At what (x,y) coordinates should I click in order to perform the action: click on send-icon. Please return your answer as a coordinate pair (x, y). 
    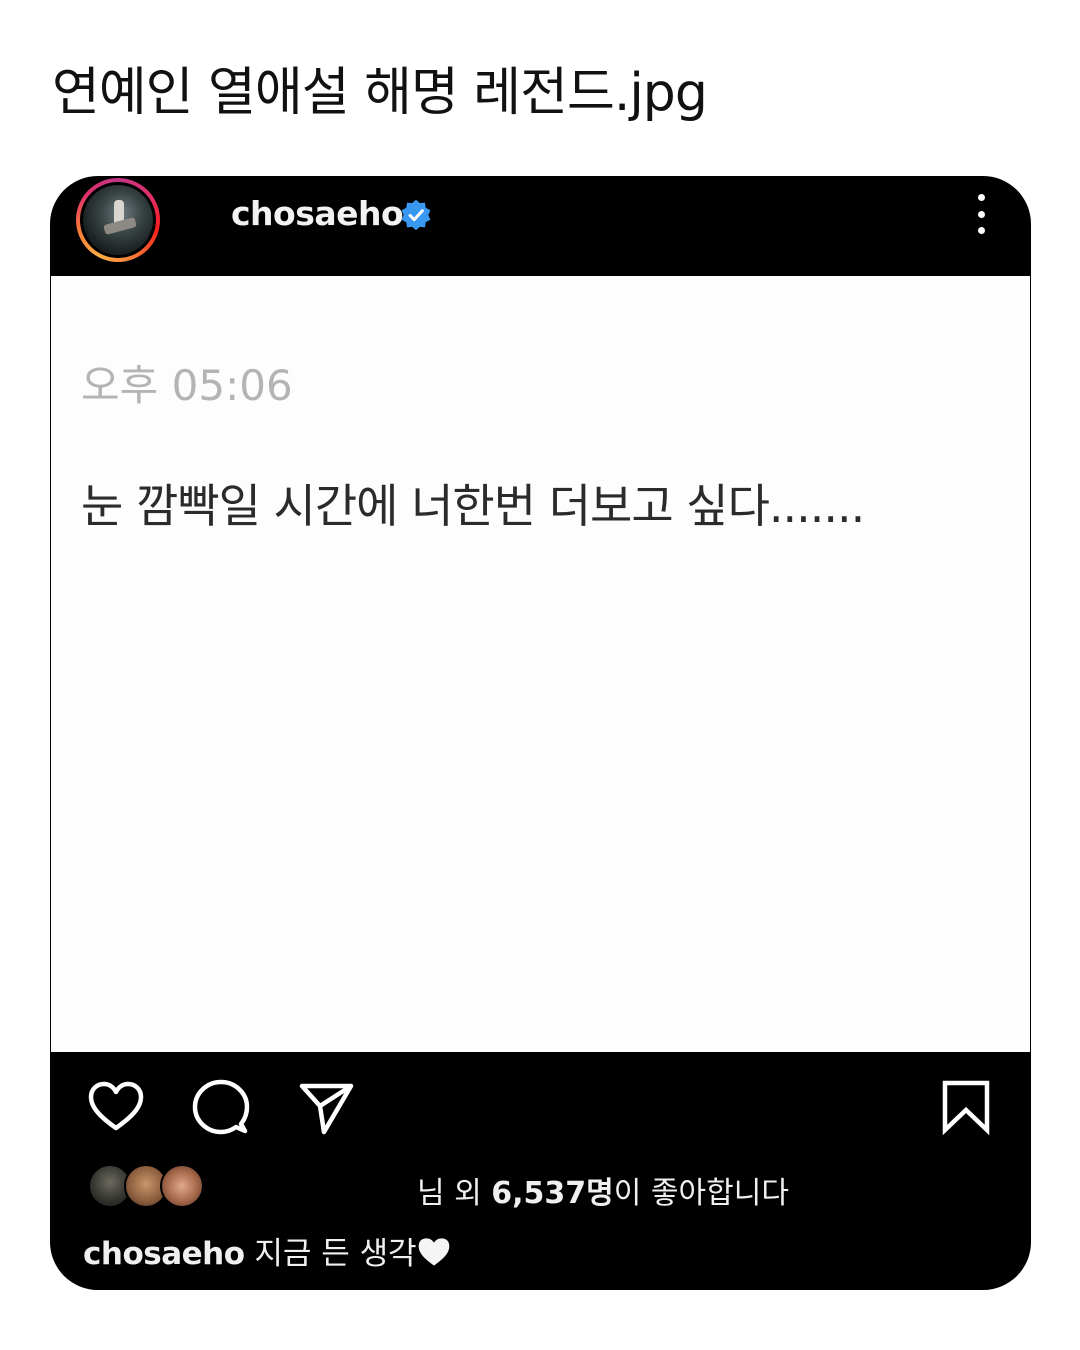
    Looking at the image, I should click on (326, 1108).